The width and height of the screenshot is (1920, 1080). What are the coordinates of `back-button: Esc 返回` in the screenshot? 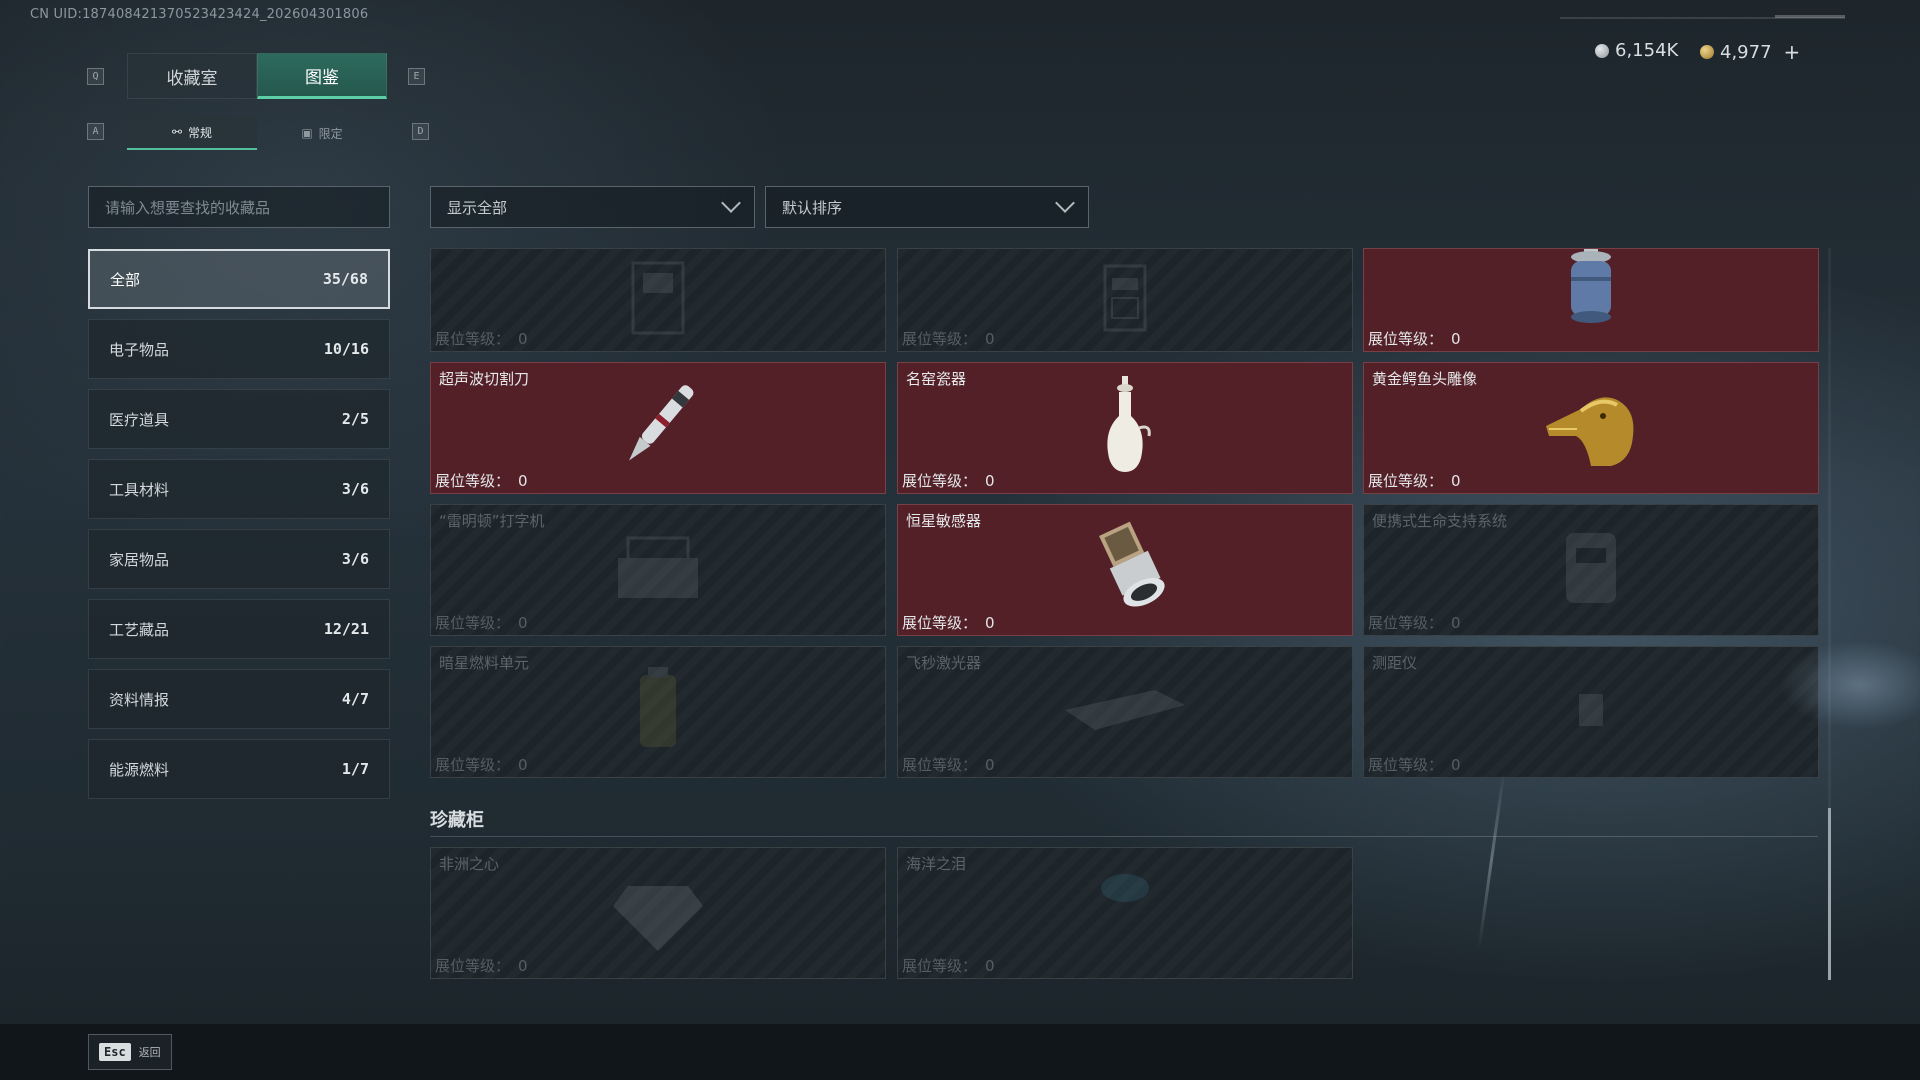 It's located at (130, 1052).